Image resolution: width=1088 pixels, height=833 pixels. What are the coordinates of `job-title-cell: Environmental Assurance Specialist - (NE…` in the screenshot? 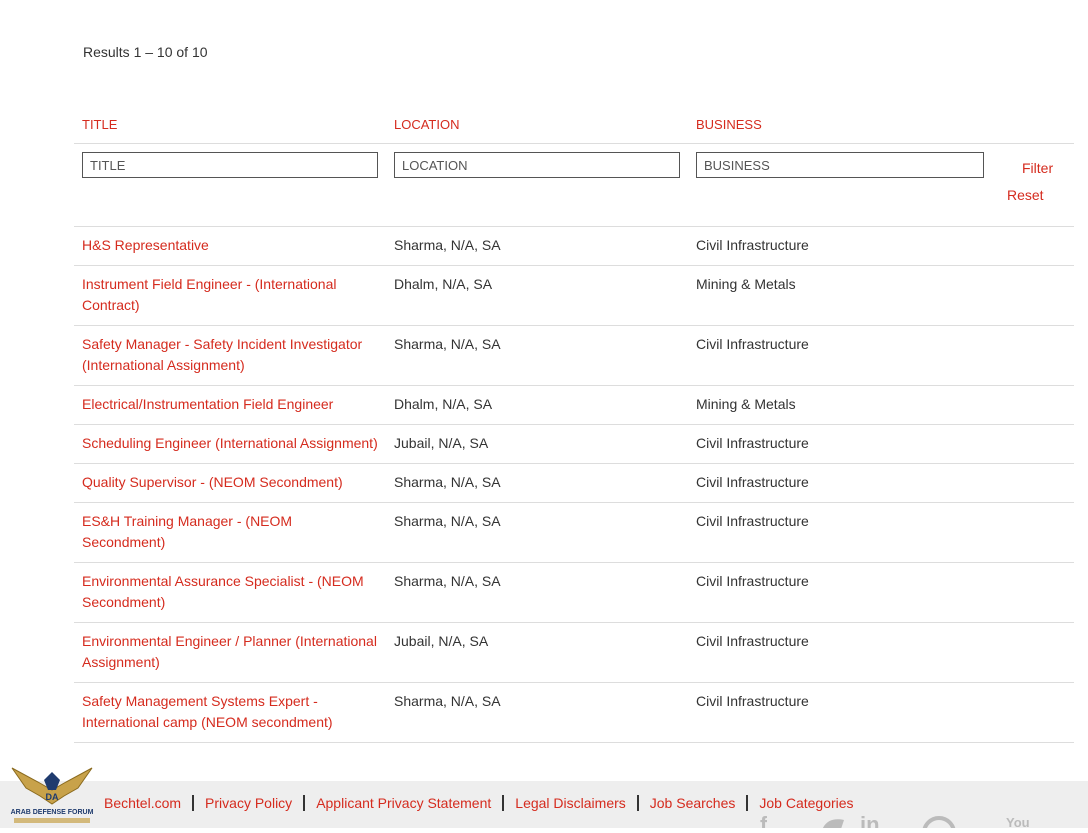 It's located at (230, 592).